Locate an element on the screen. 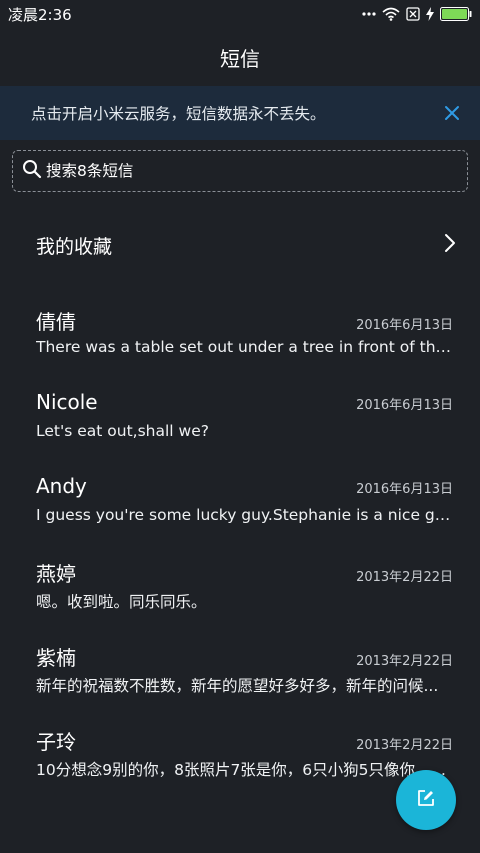 This screenshot has height=853, width=480. contact-name: 倩倩 is located at coordinates (56, 322).